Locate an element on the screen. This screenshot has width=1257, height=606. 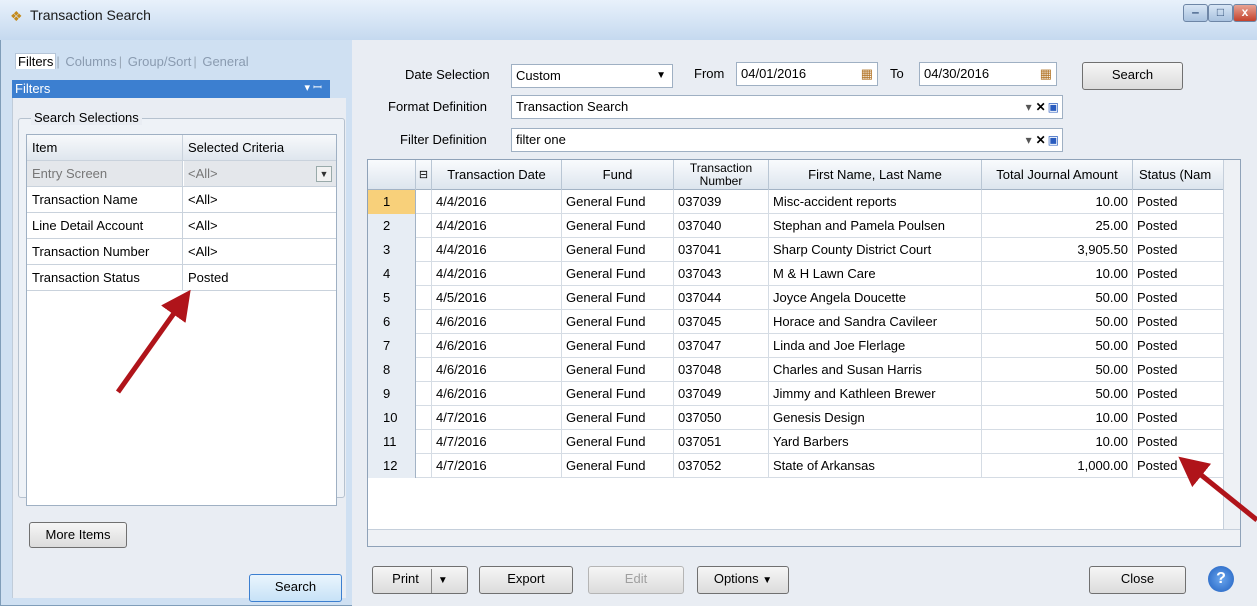
print-button: Print ▼ is located at coordinates (420, 580).